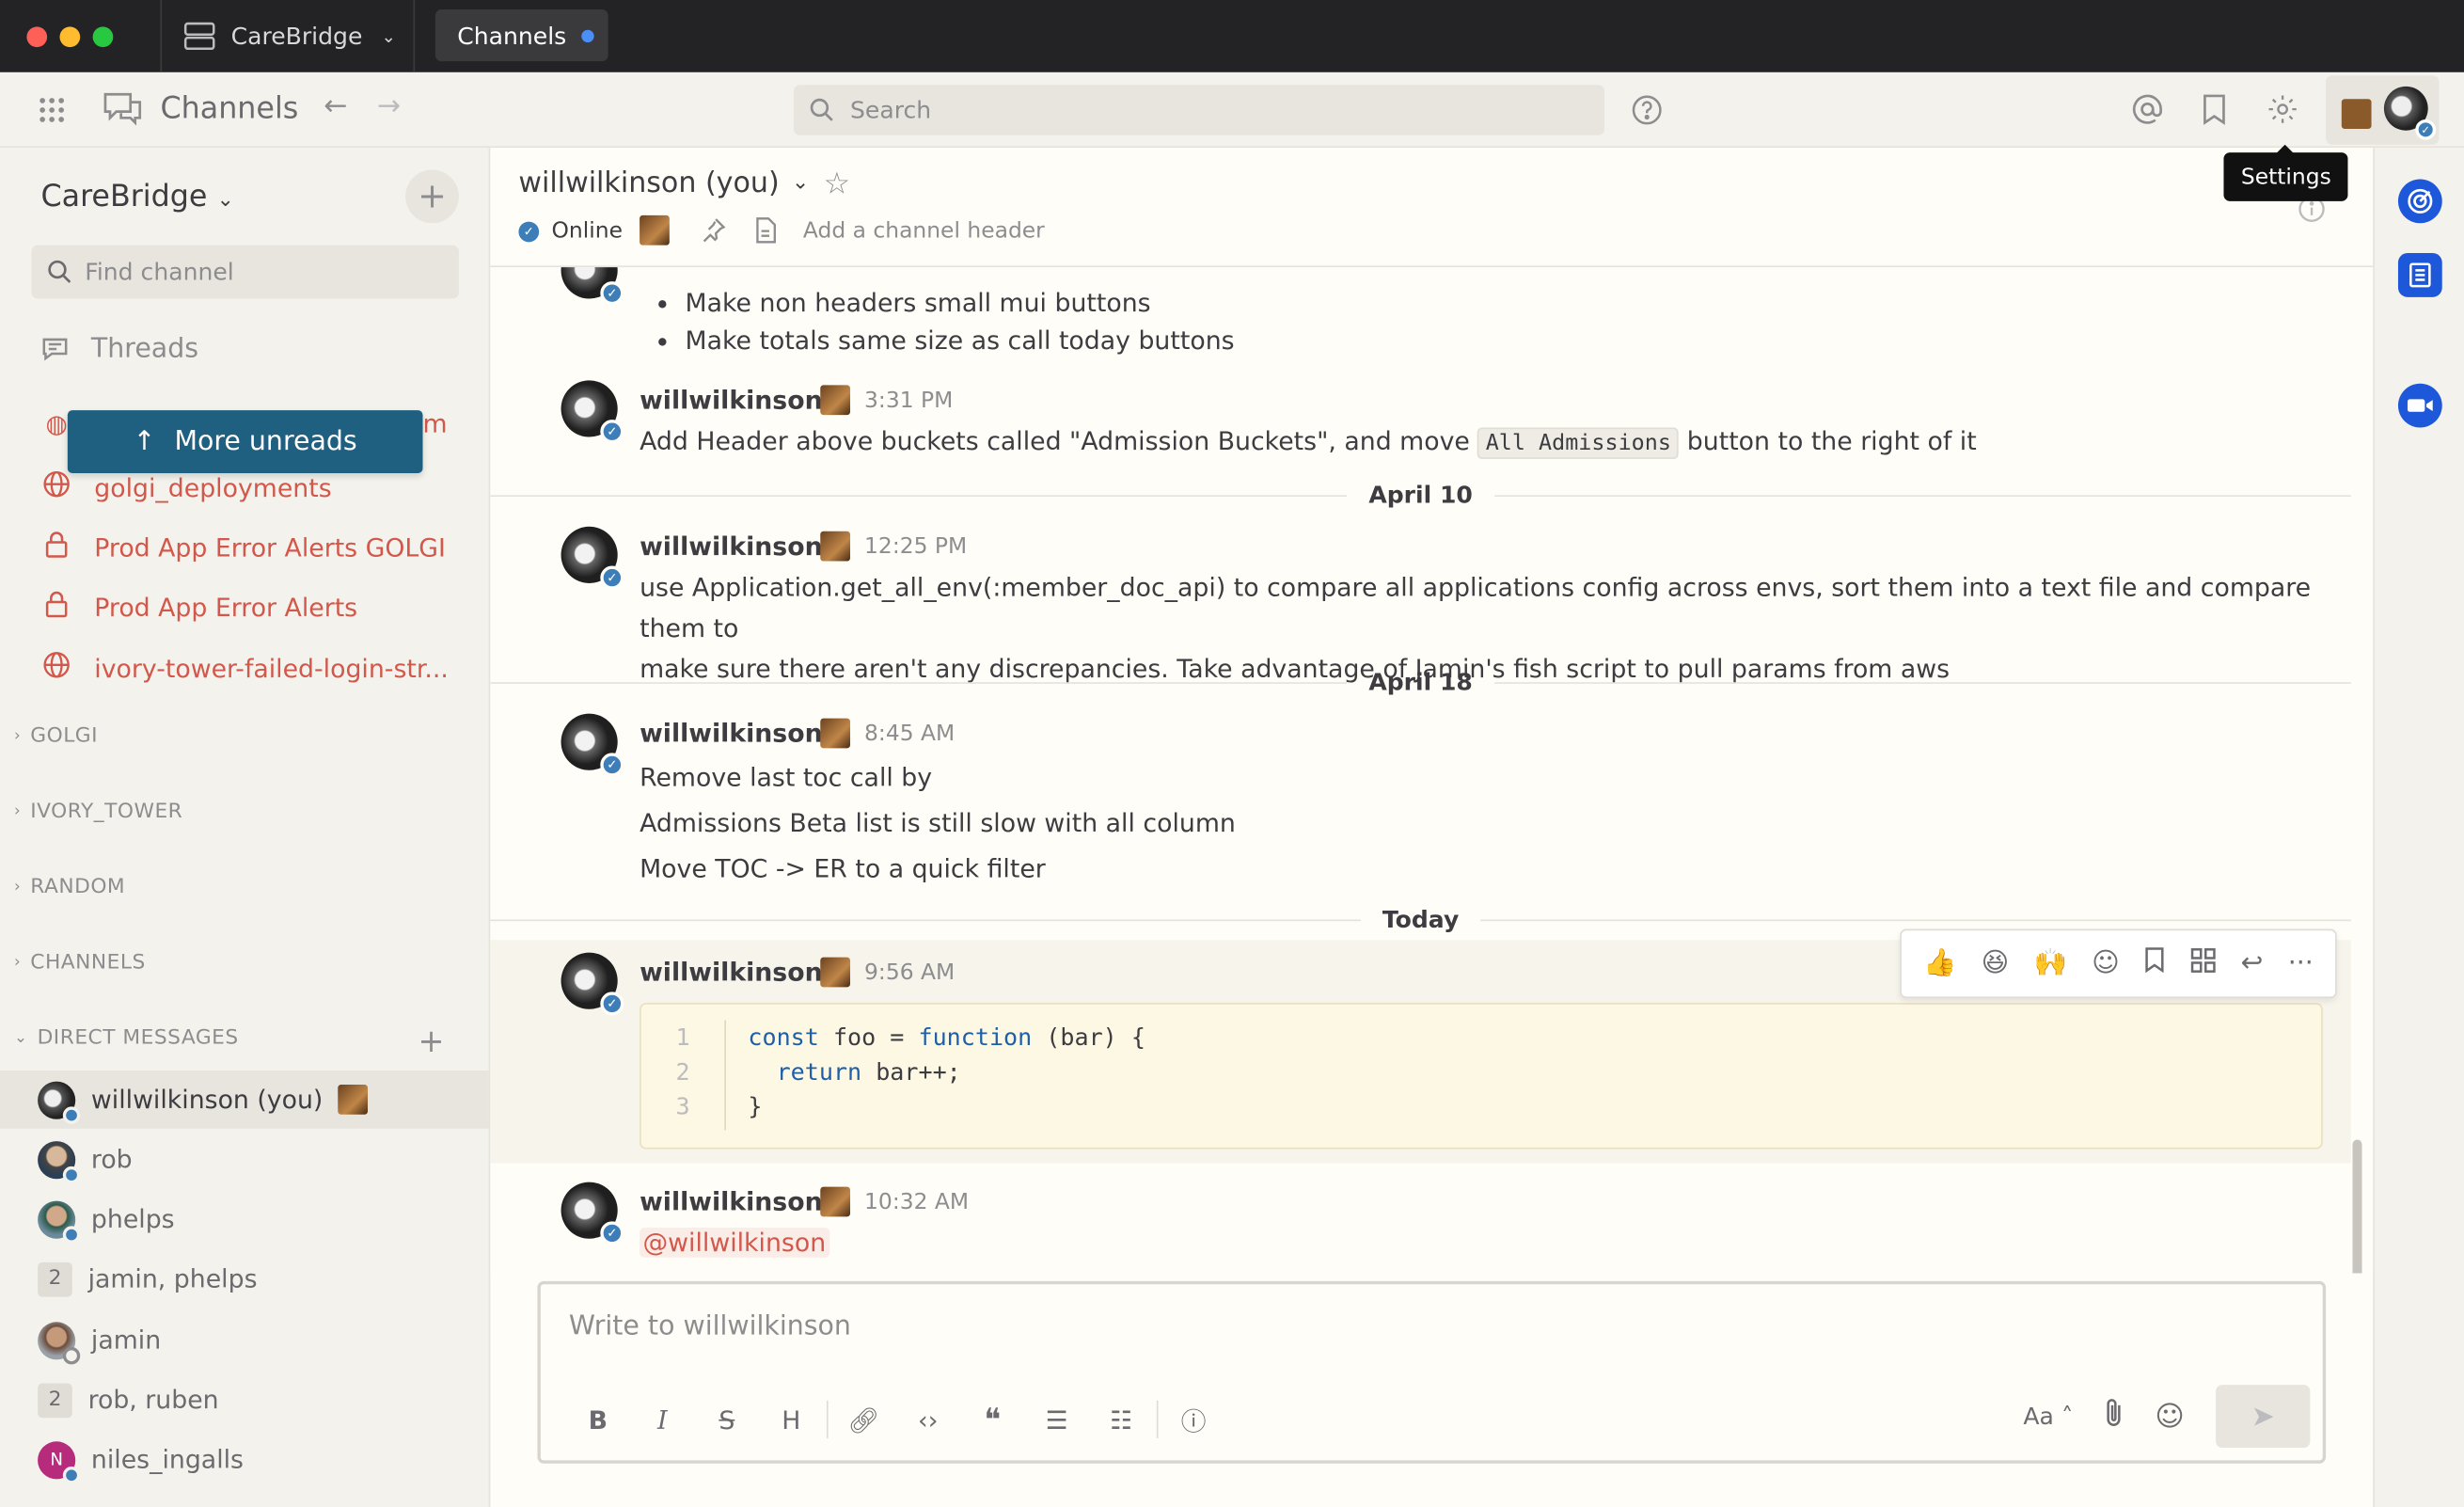  I want to click on app-bar, so click(2418, 827).